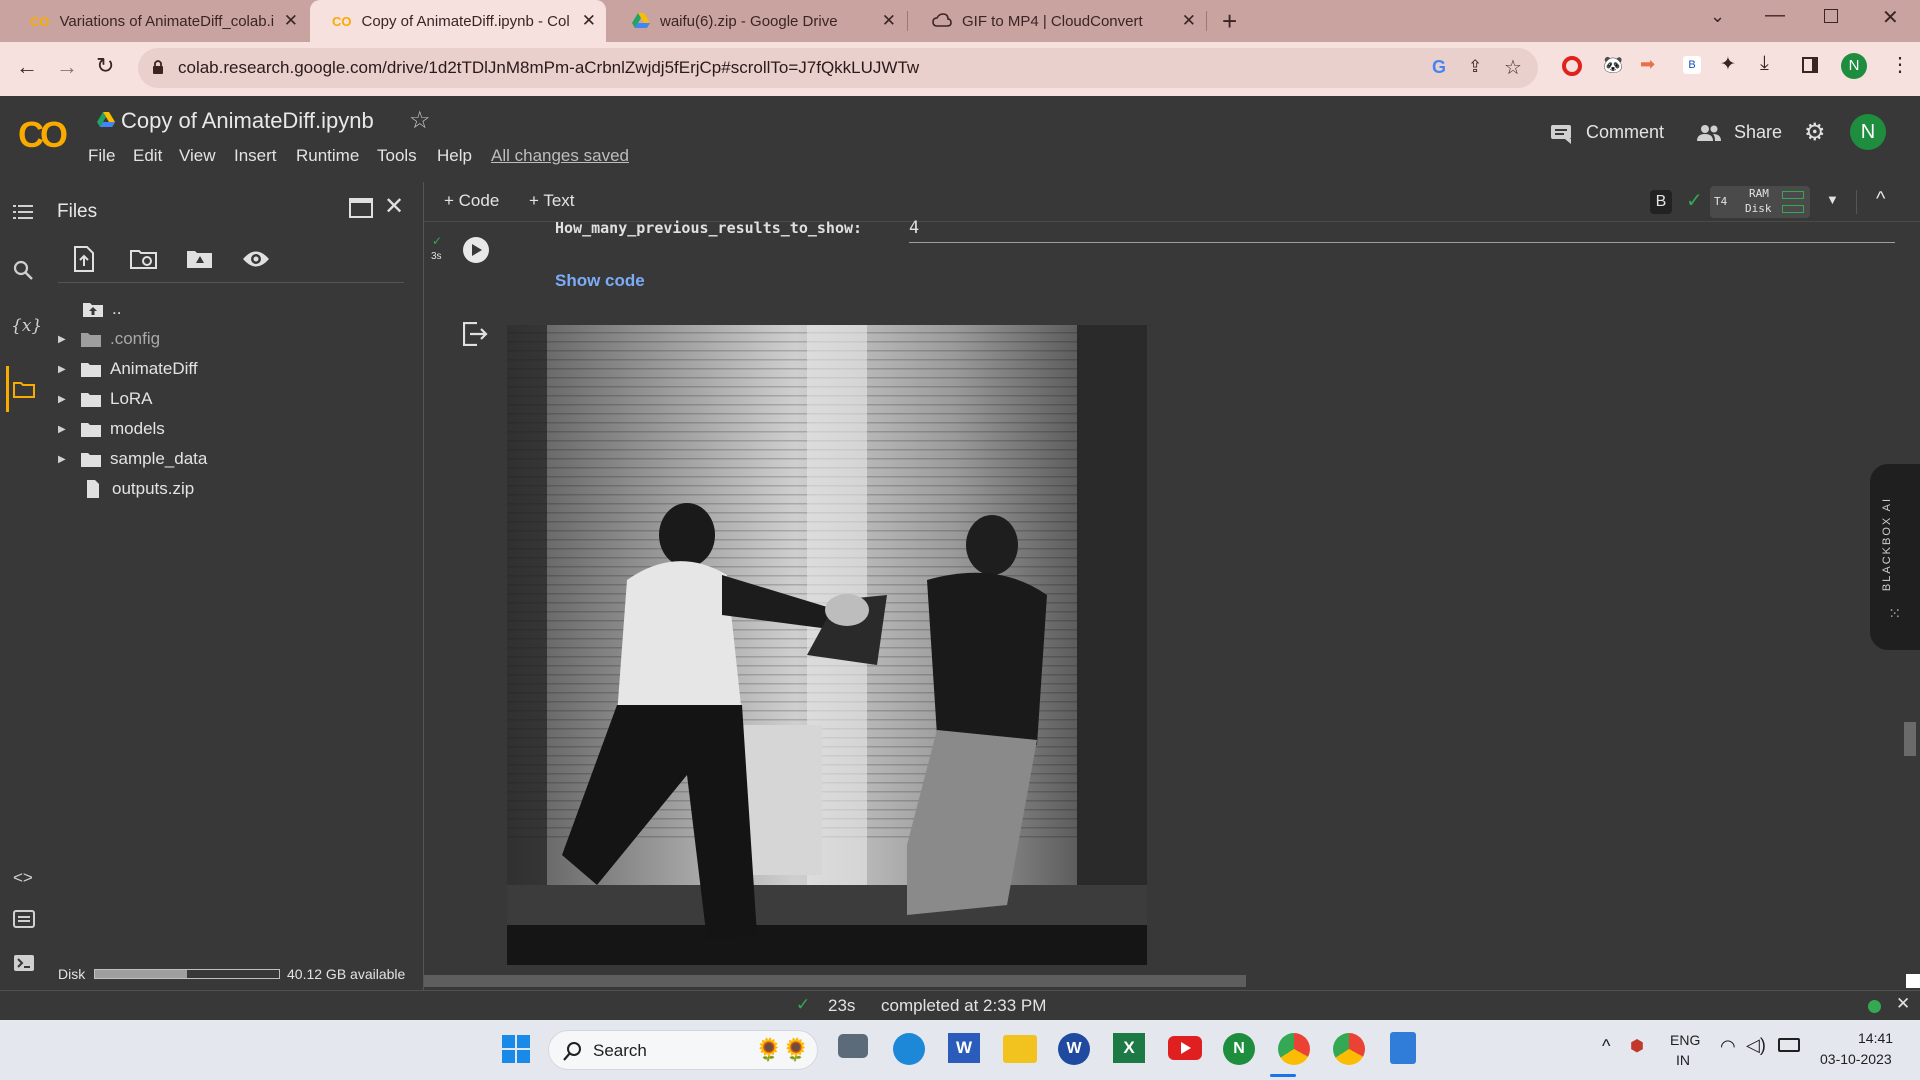 Image resolution: width=1920 pixels, height=1080 pixels. I want to click on file-tree-row-folder: ▶ models, so click(111, 429).